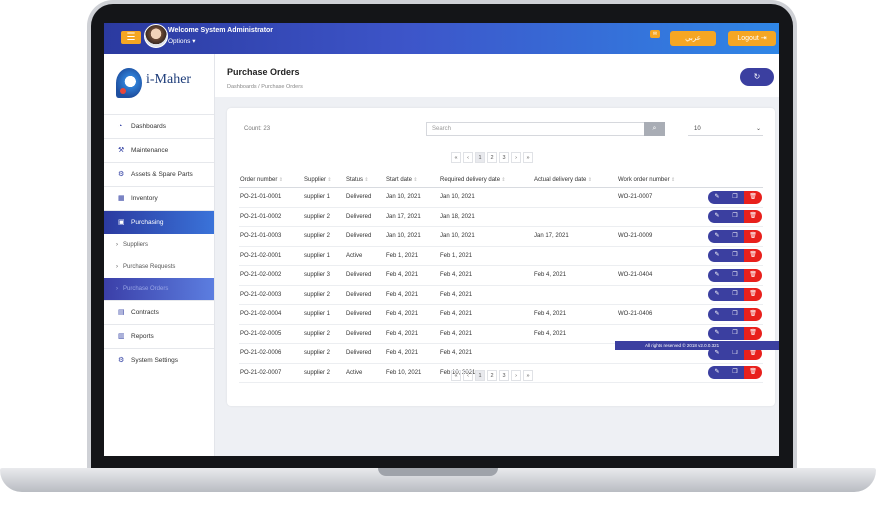 The height and width of the screenshot is (513, 876). I want to click on table-cell: supplier 1, so click(324, 197).